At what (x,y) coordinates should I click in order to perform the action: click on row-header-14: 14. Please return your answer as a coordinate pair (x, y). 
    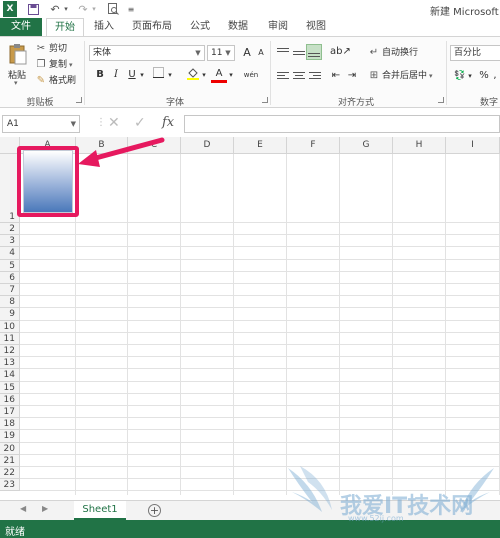
    Looking at the image, I should click on (10, 375).